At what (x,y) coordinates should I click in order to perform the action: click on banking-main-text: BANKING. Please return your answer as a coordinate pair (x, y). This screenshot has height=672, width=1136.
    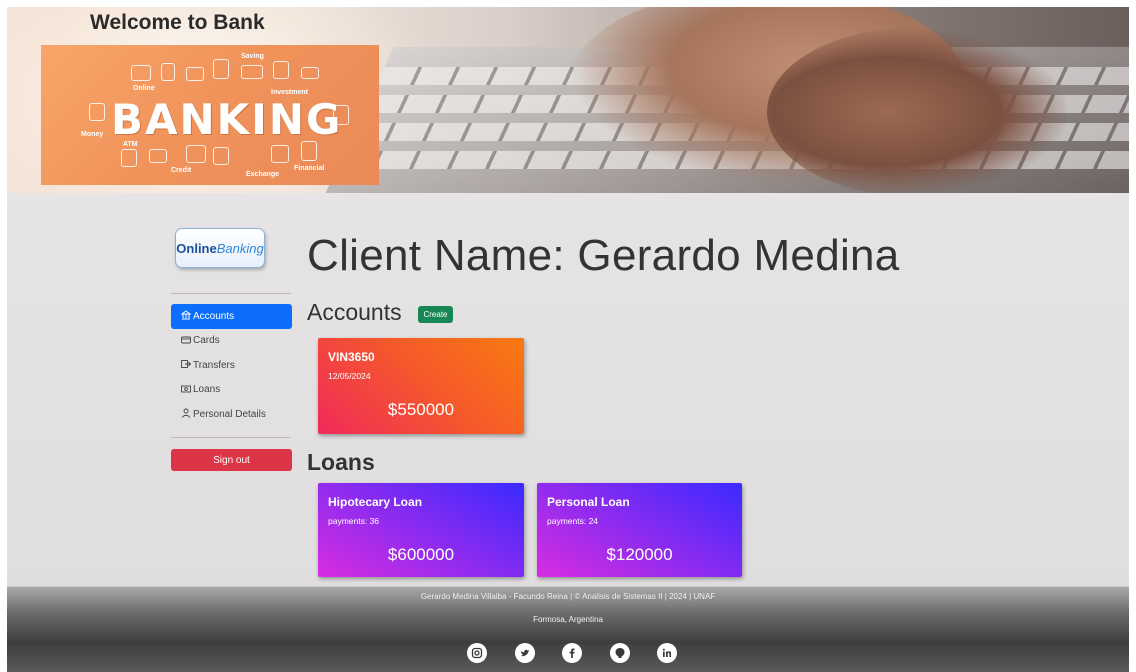
    Looking at the image, I should click on (227, 119).